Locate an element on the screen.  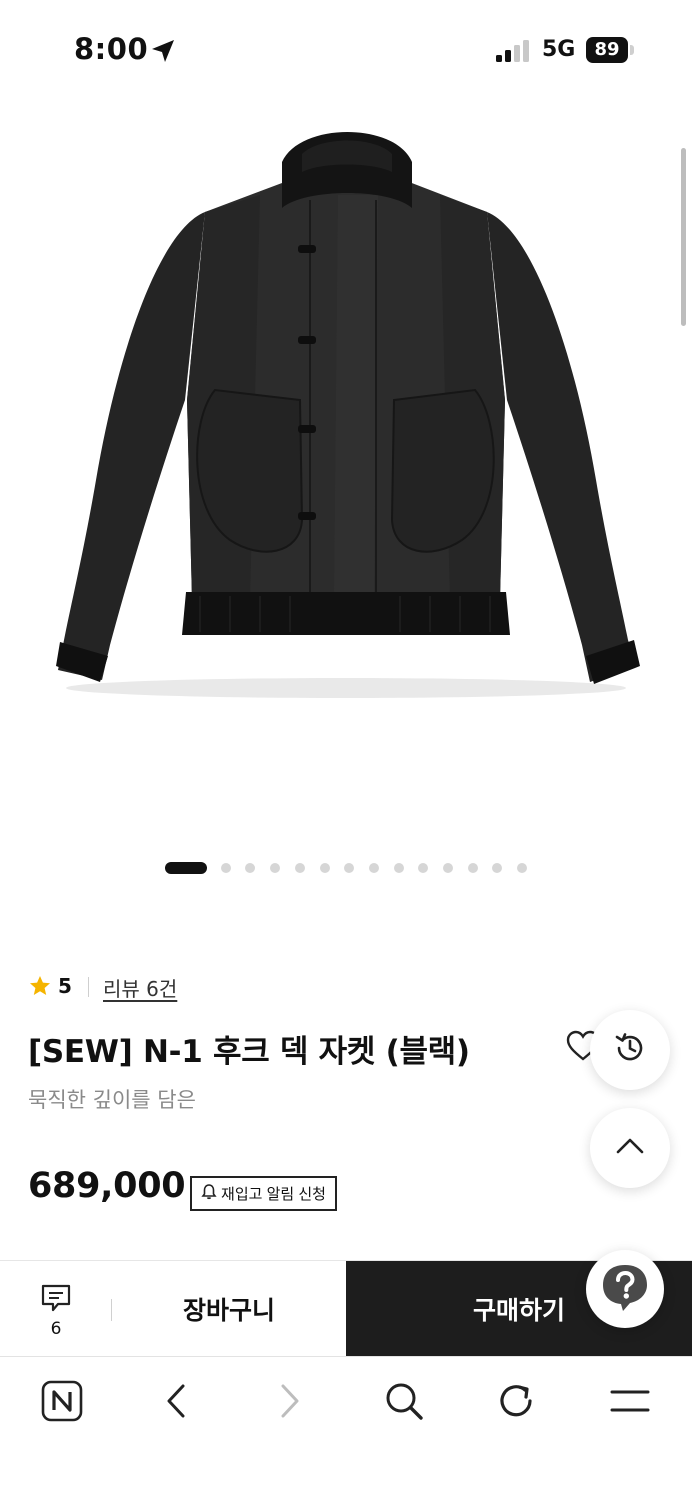
comment-button: 6 is located at coordinates (56, 1309).